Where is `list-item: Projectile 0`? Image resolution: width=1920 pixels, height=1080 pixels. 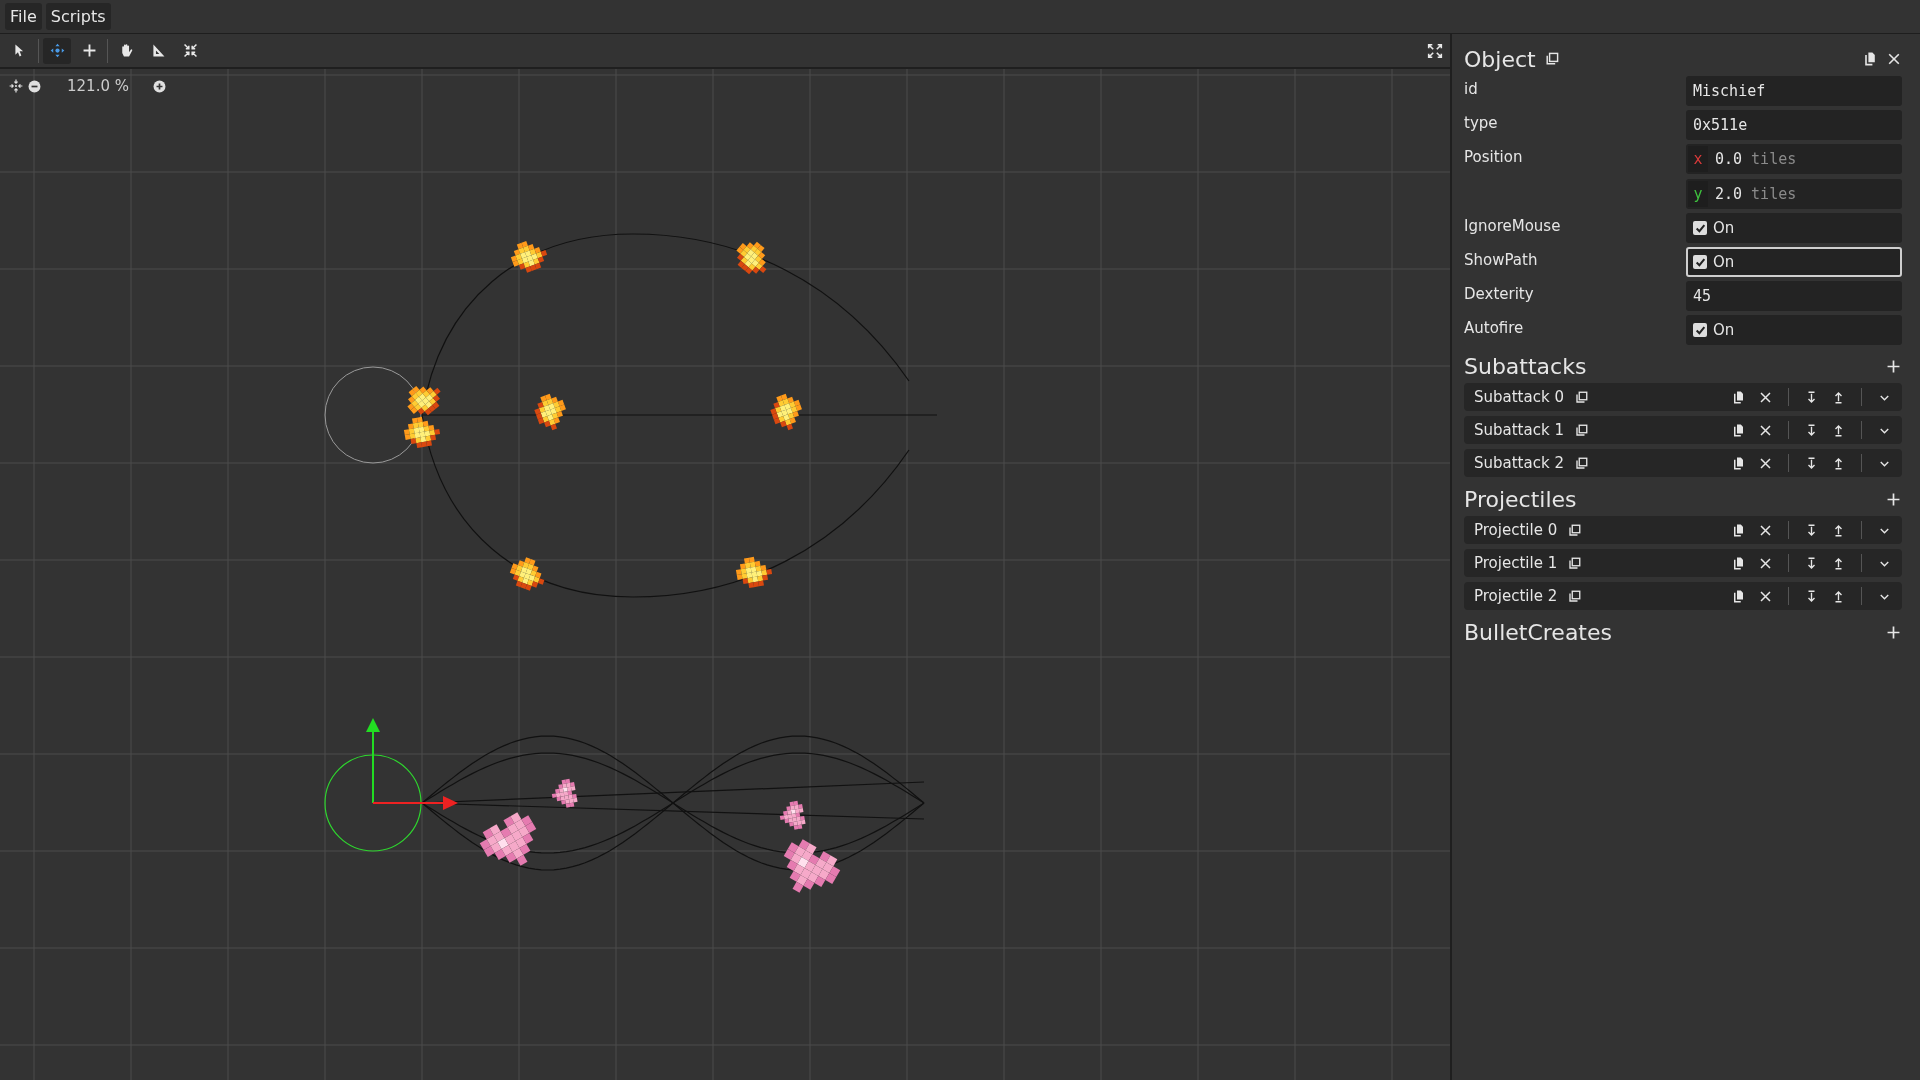
list-item: Projectile 0 is located at coordinates (1683, 530).